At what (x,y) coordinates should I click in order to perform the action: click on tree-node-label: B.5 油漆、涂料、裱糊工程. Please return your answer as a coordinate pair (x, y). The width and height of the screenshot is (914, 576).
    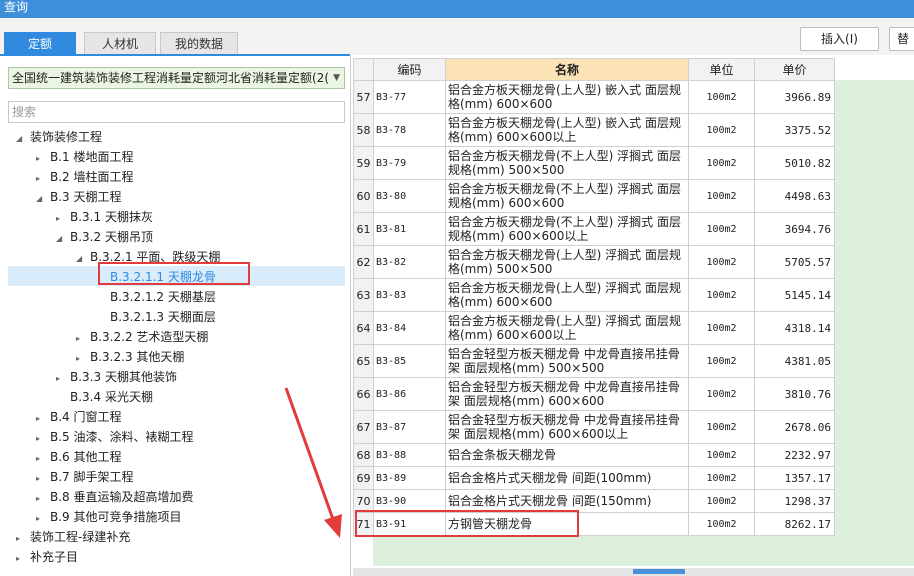
    Looking at the image, I should click on (122, 437).